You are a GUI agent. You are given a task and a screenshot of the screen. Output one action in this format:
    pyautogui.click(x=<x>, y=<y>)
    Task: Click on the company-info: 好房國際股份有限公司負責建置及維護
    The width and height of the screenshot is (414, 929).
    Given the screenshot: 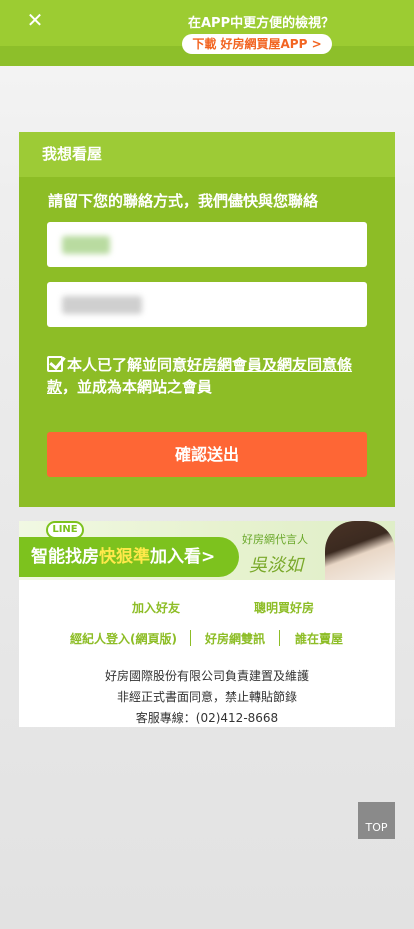 What is the action you would take?
    pyautogui.click(x=206, y=676)
    